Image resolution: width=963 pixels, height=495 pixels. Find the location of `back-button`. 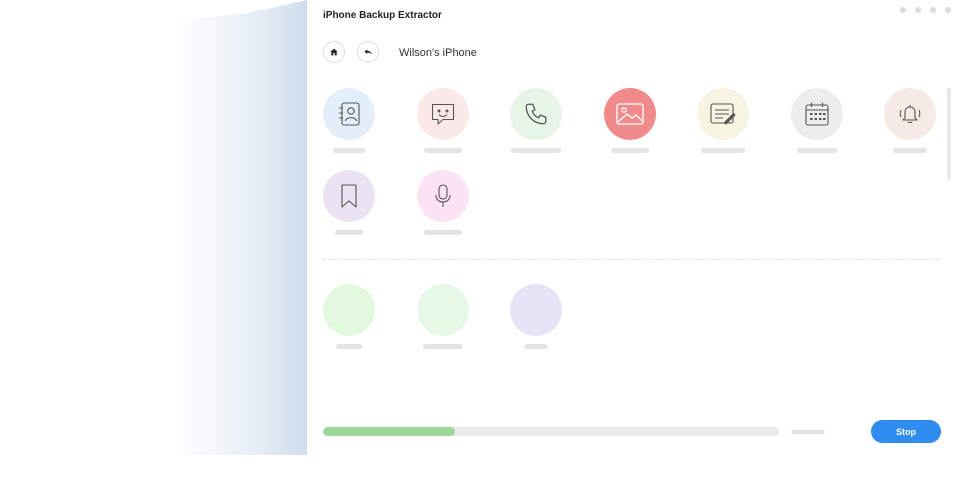

back-button is located at coordinates (368, 52).